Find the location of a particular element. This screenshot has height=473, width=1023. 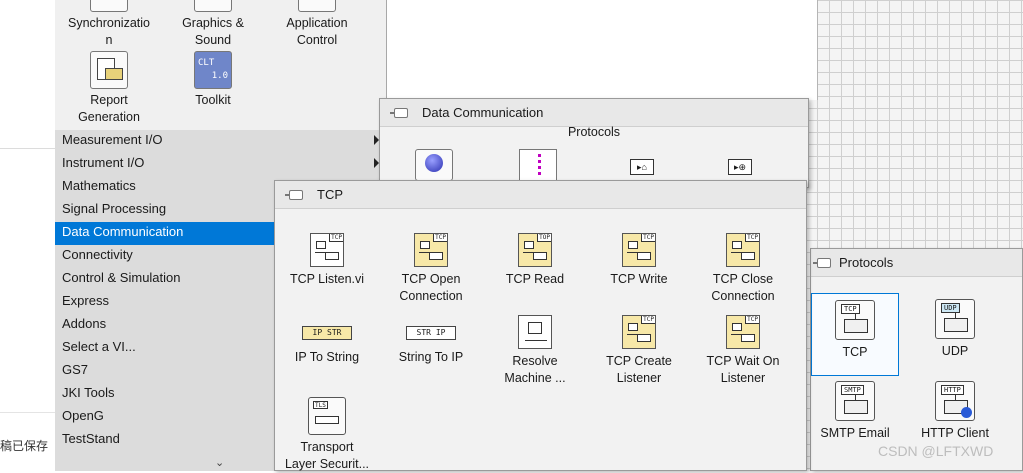

tcp-open-connection-icon: TCP is located at coordinates (431, 250).